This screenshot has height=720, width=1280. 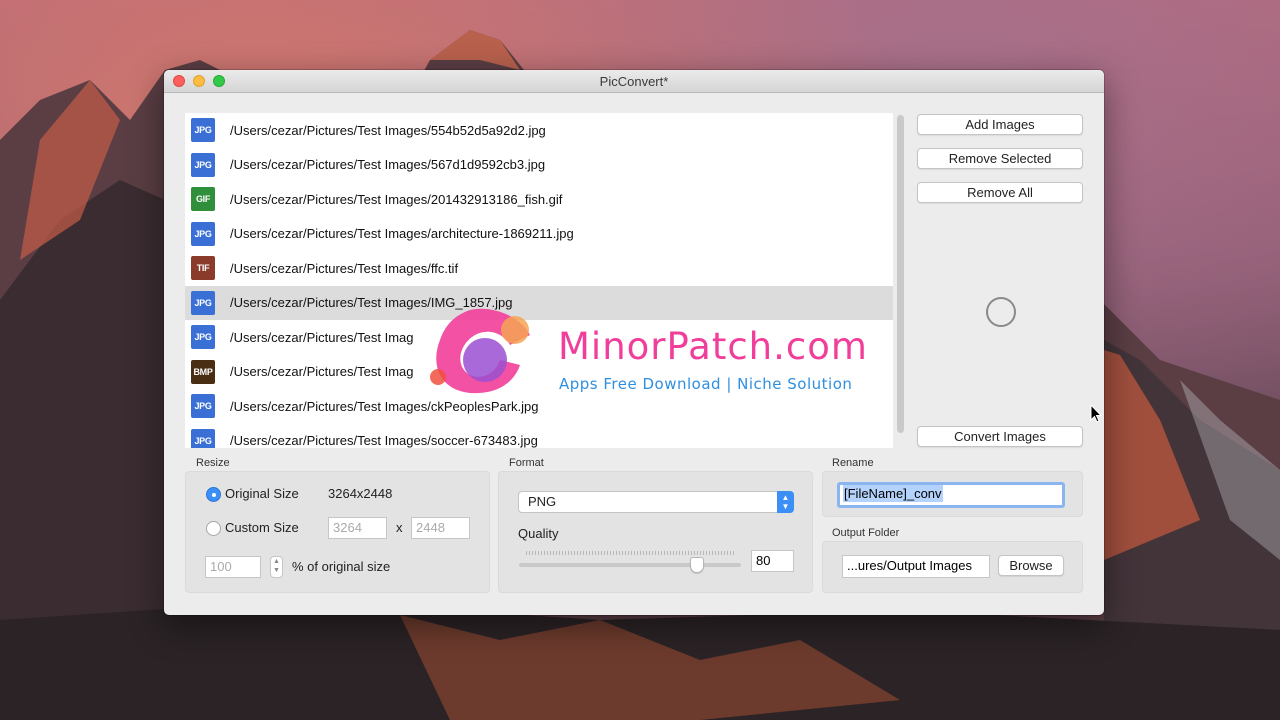 What do you see at coordinates (357, 528) in the screenshot?
I see `custom-width-field: 3264` at bounding box center [357, 528].